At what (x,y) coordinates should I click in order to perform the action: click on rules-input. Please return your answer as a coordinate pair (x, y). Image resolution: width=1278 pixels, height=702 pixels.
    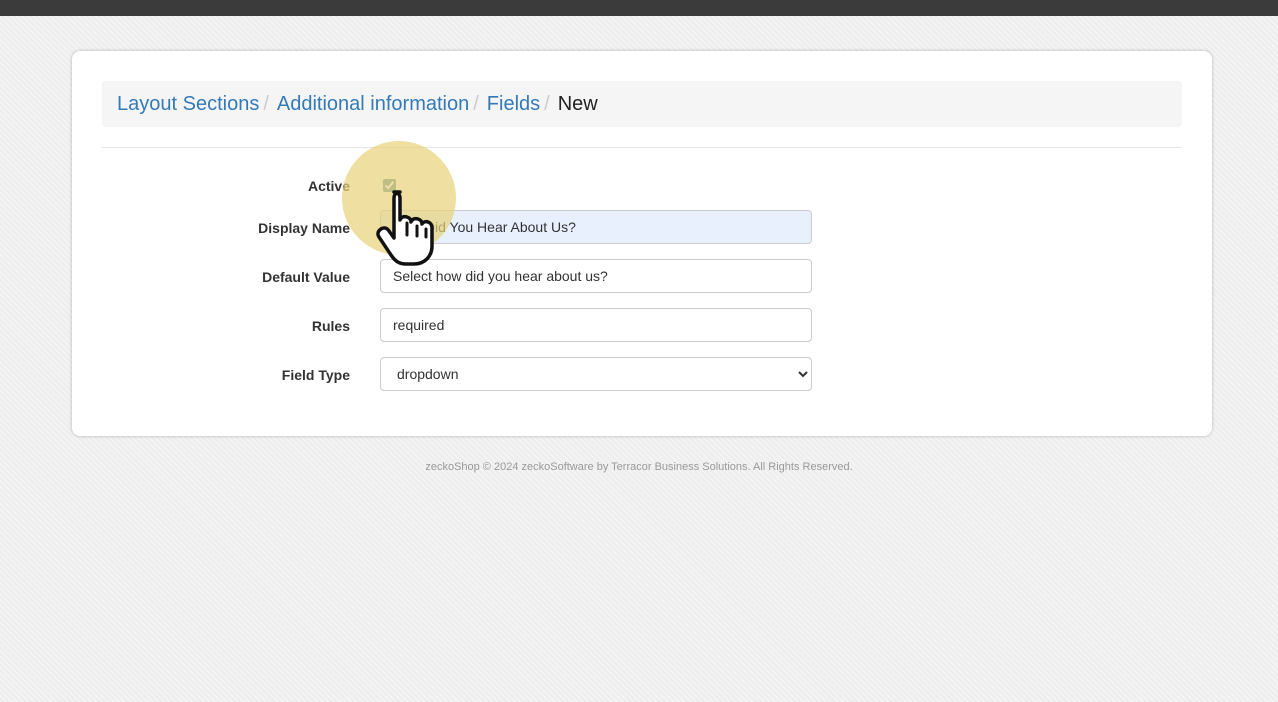
    Looking at the image, I should click on (596, 325).